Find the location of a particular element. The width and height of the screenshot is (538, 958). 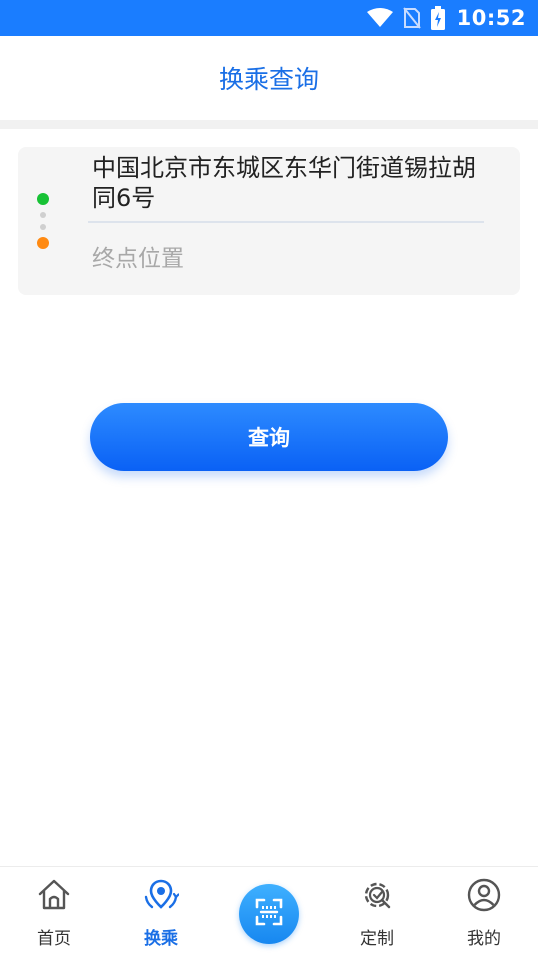

scan-button is located at coordinates (269, 914).